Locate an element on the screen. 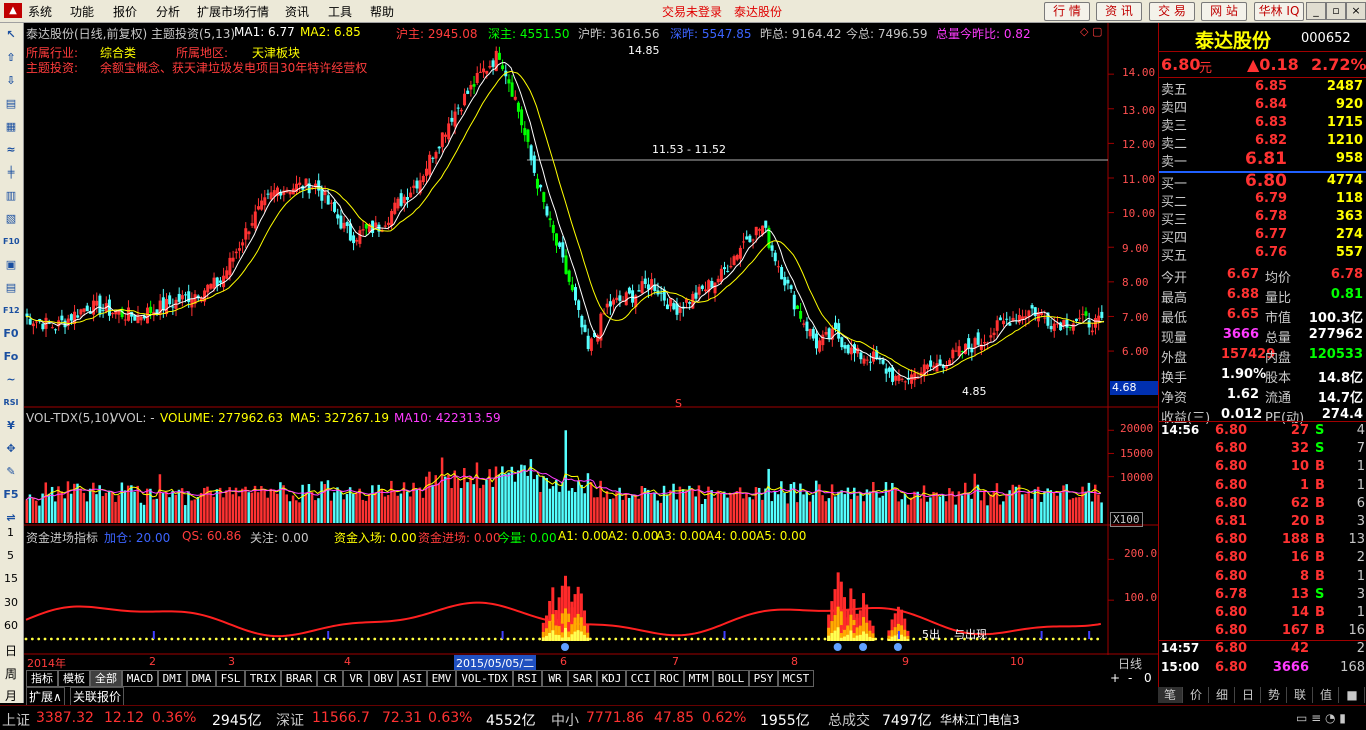 The width and height of the screenshot is (1366, 730). indicator-tab: CCI is located at coordinates (640, 678).